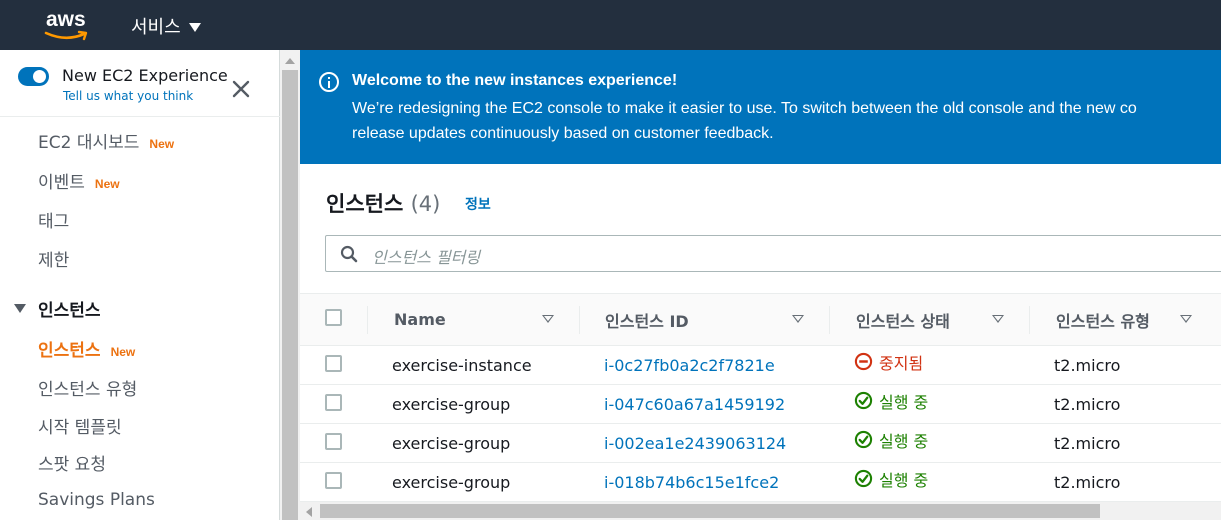  I want to click on sidebar-item-label: 태그, so click(54, 222).